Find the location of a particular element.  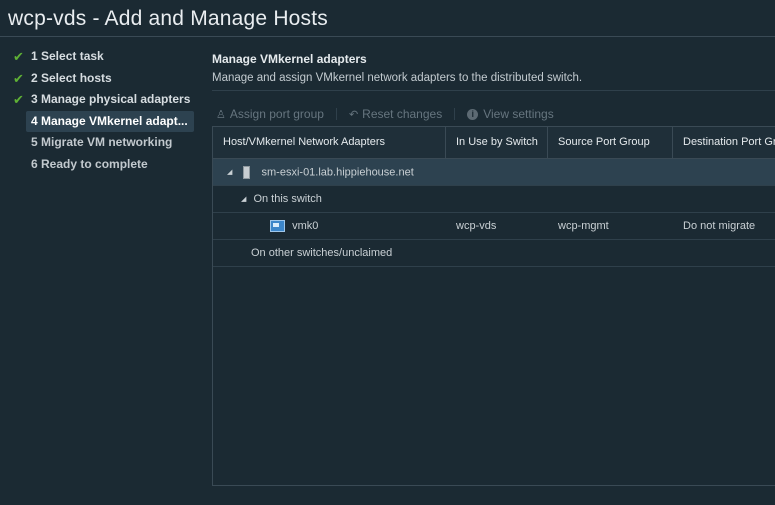

destination-port-group-cell: Do not migrate is located at coordinates (719, 226).